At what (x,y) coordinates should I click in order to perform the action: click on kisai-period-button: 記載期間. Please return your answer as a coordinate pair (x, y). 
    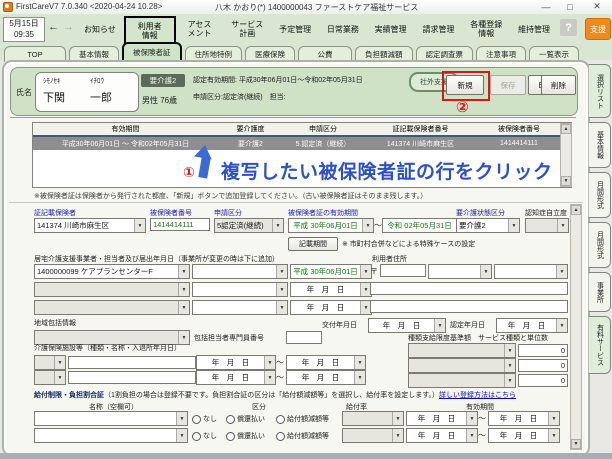
    Looking at the image, I should click on (313, 244).